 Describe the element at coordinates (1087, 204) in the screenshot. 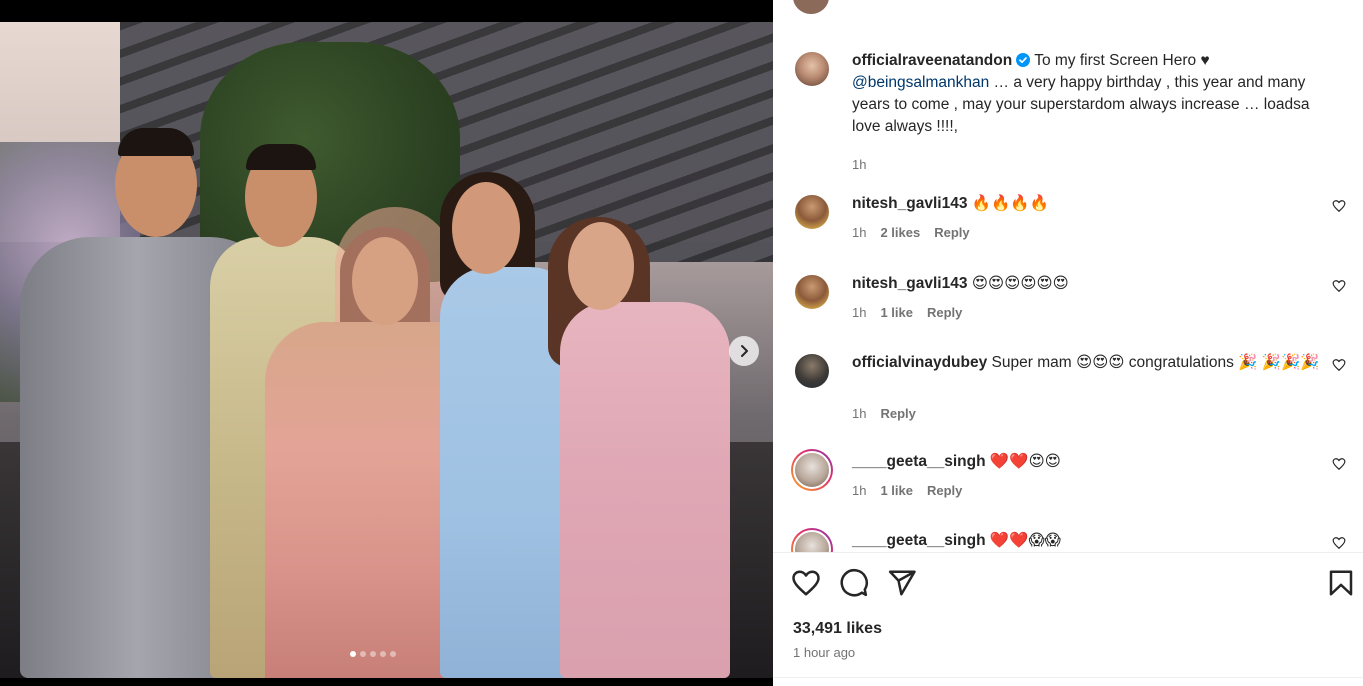

I see `comment-text: nitesh_gavli143 🔥🔥🔥🔥` at that location.